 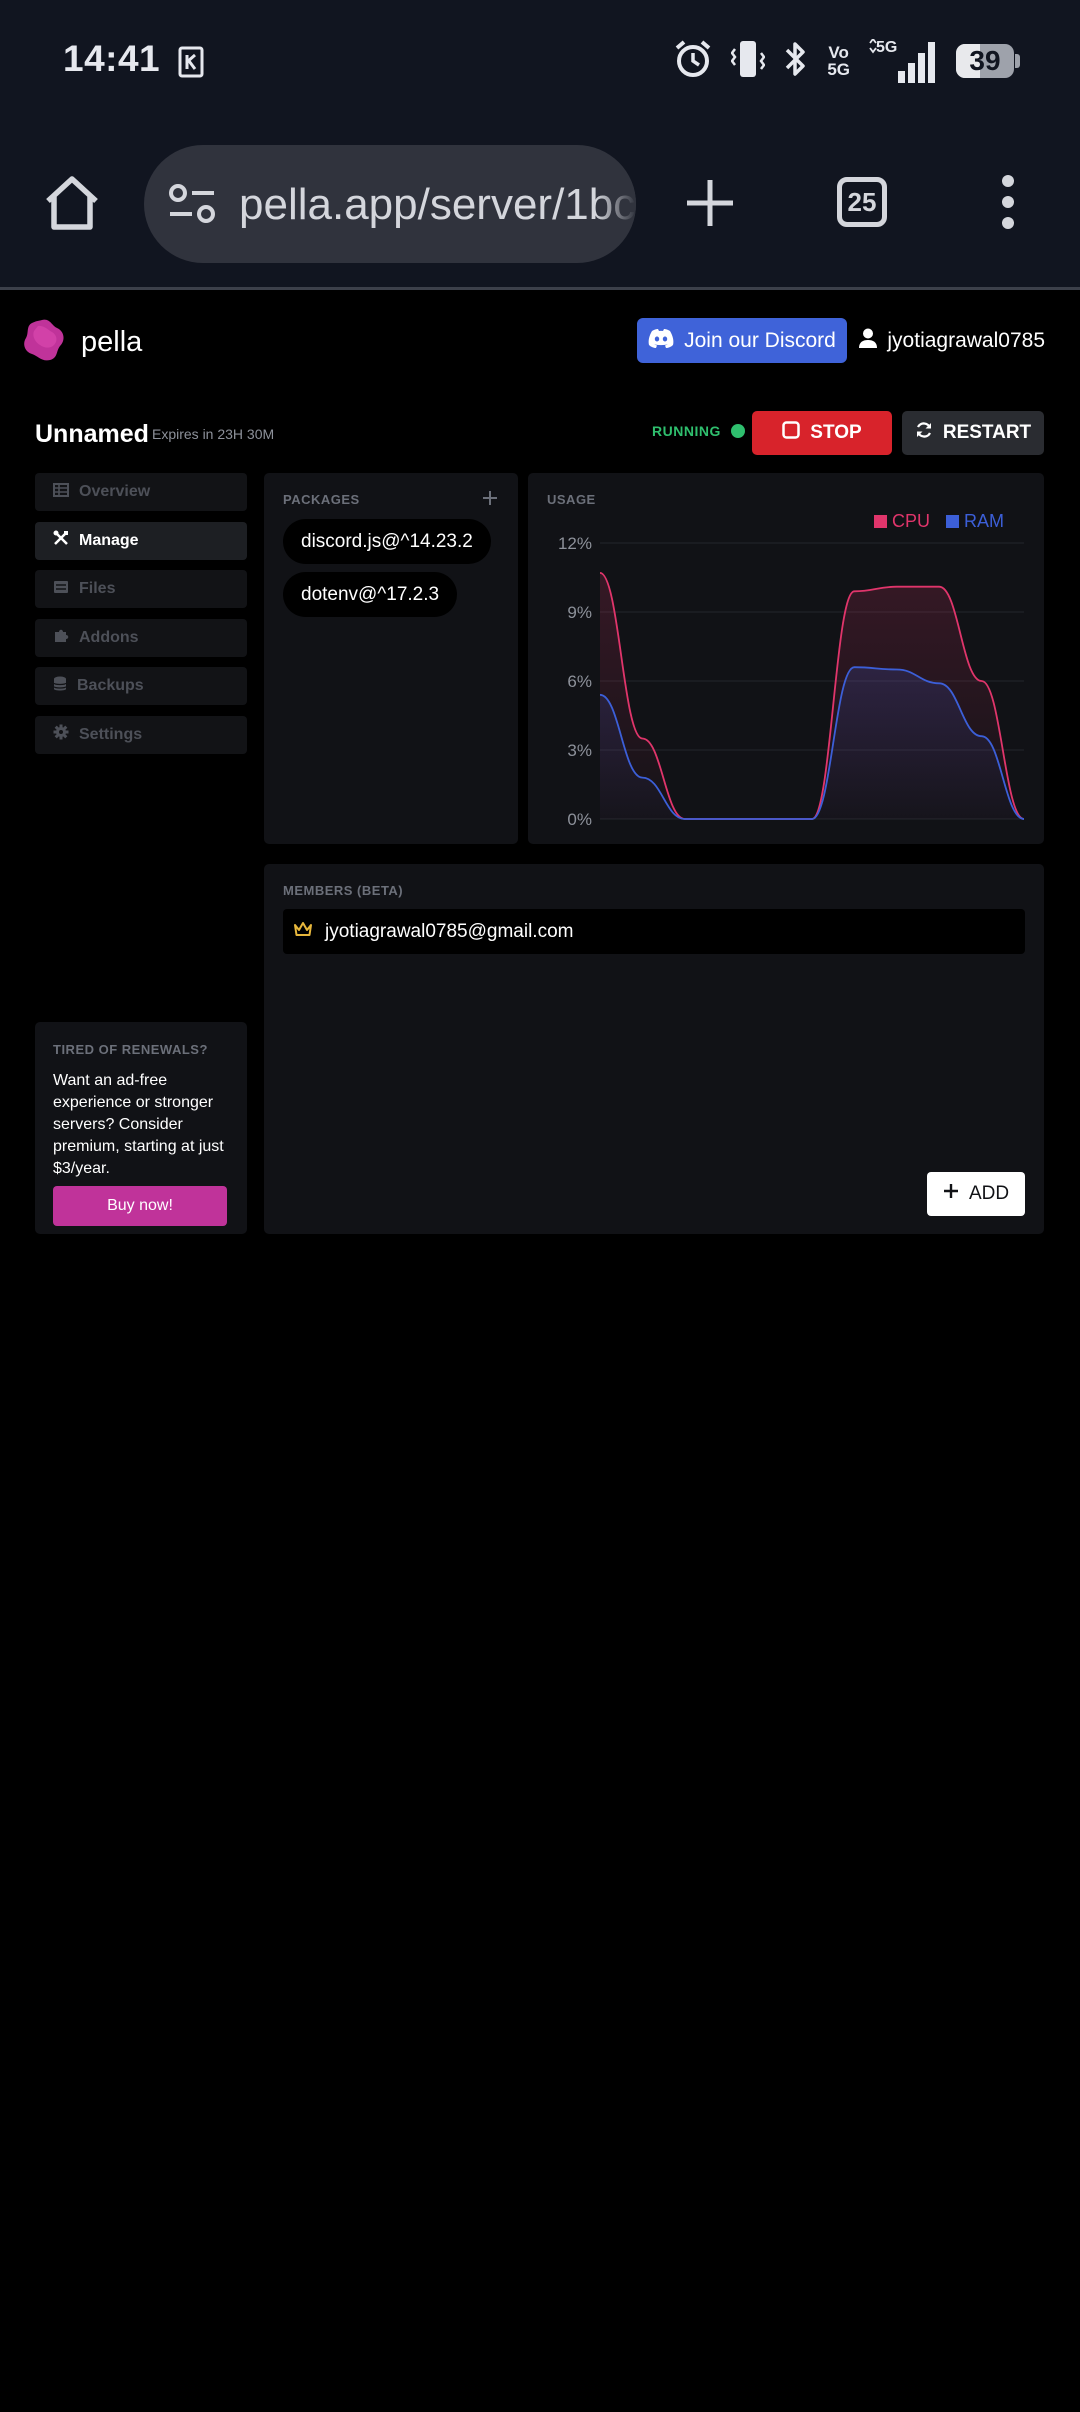 I want to click on legend-swatch-ram, so click(x=952, y=521).